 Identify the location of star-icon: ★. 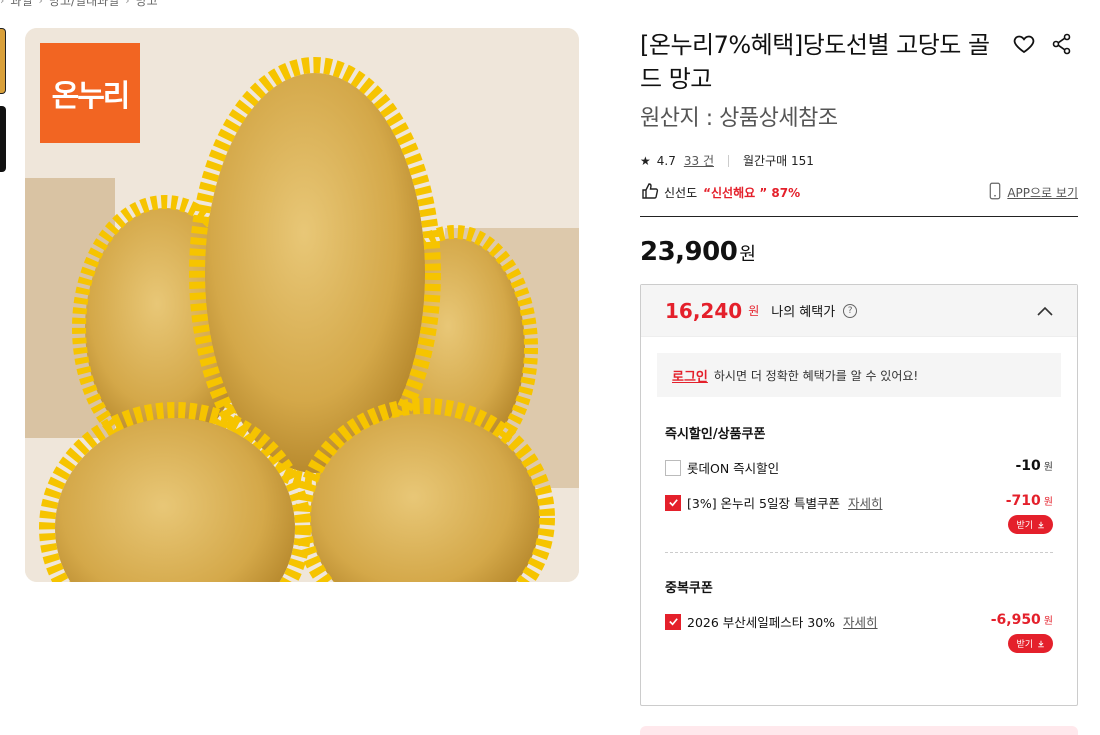
(645, 160).